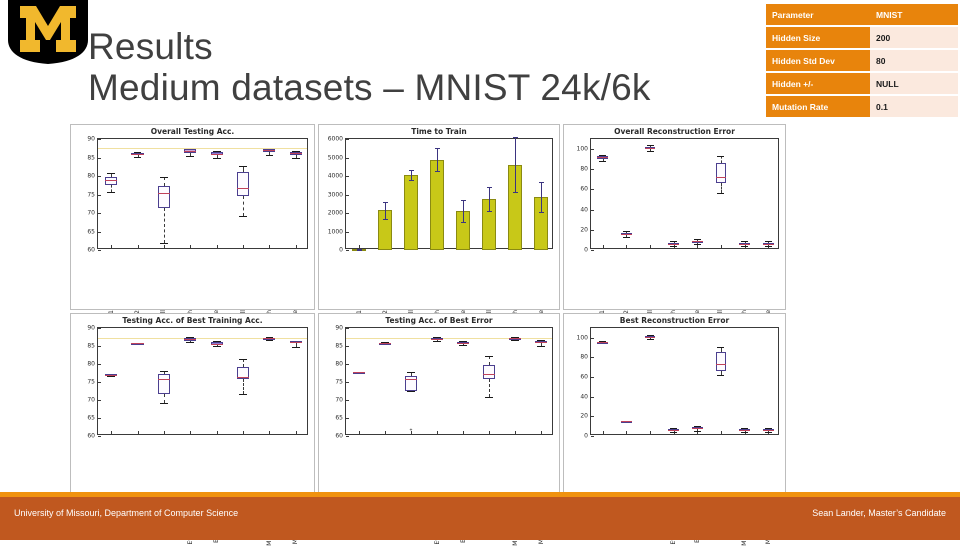 The height and width of the screenshot is (546, 960). What do you see at coordinates (335, 176) in the screenshot?
I see `y-tick-label: 4000` at bounding box center [335, 176].